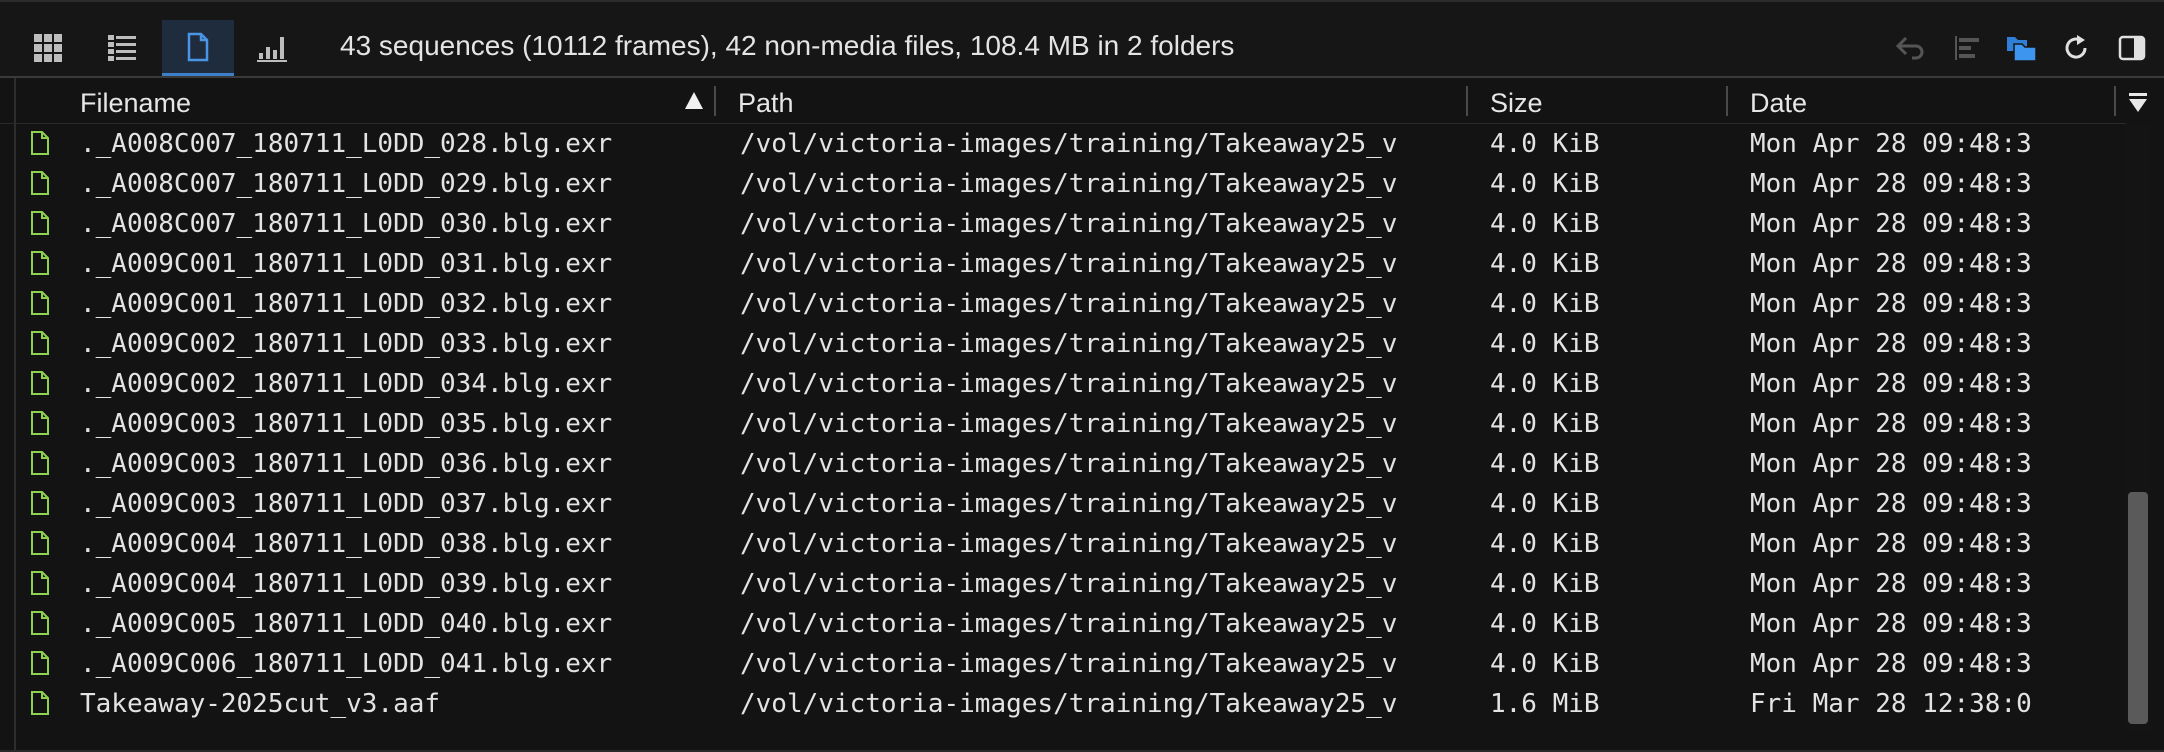 The width and height of the screenshot is (2164, 752). What do you see at coordinates (1063, 101) in the screenshot?
I see `column-header-row: Filename Path Size Date` at bounding box center [1063, 101].